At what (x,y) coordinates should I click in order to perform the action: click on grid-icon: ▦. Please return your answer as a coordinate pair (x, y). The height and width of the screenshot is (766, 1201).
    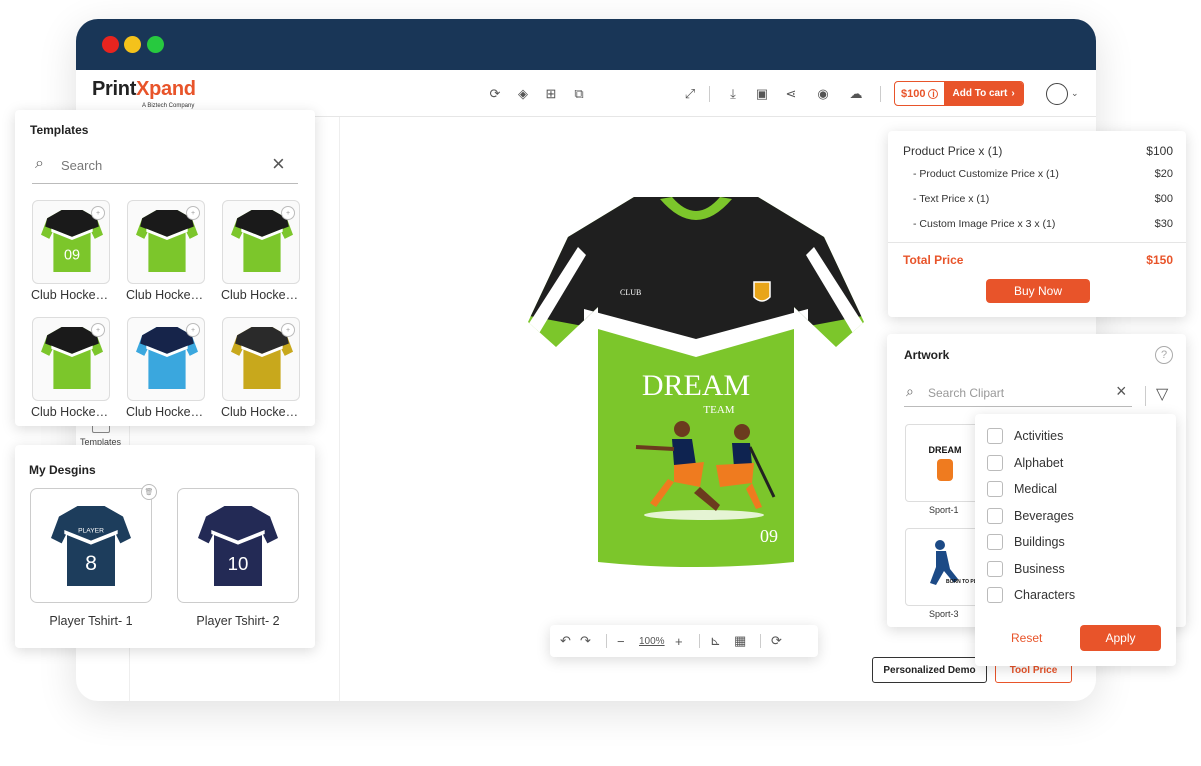
    Looking at the image, I should click on (747, 641).